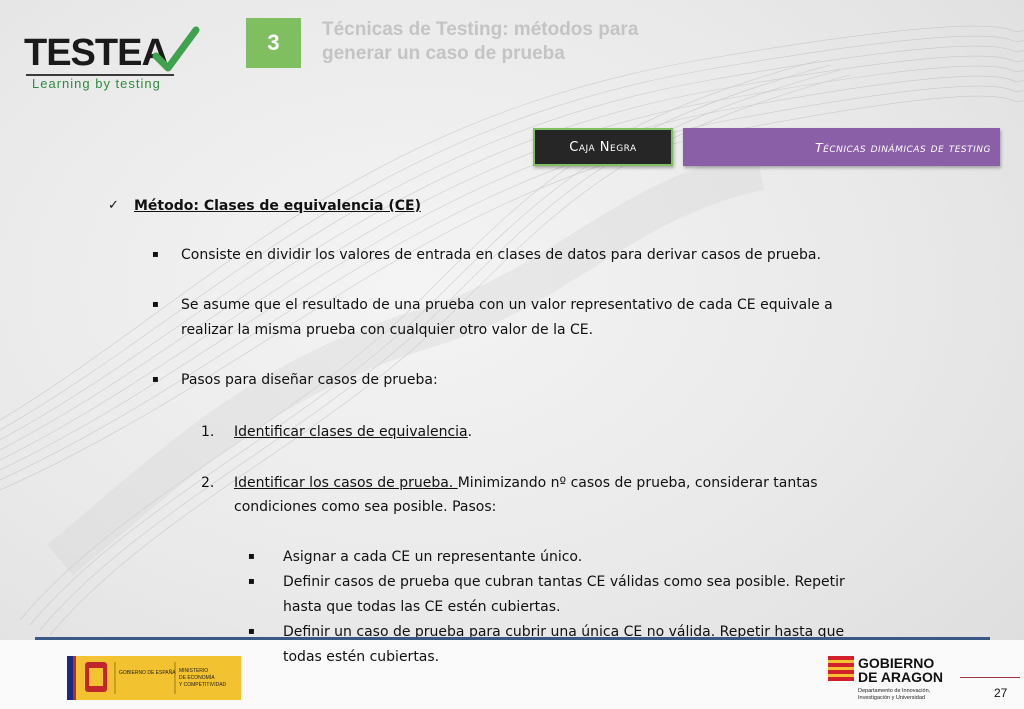  Describe the element at coordinates (361, 657) in the screenshot. I see `substep-invalid-line2: todas estén cubiertas.` at that location.